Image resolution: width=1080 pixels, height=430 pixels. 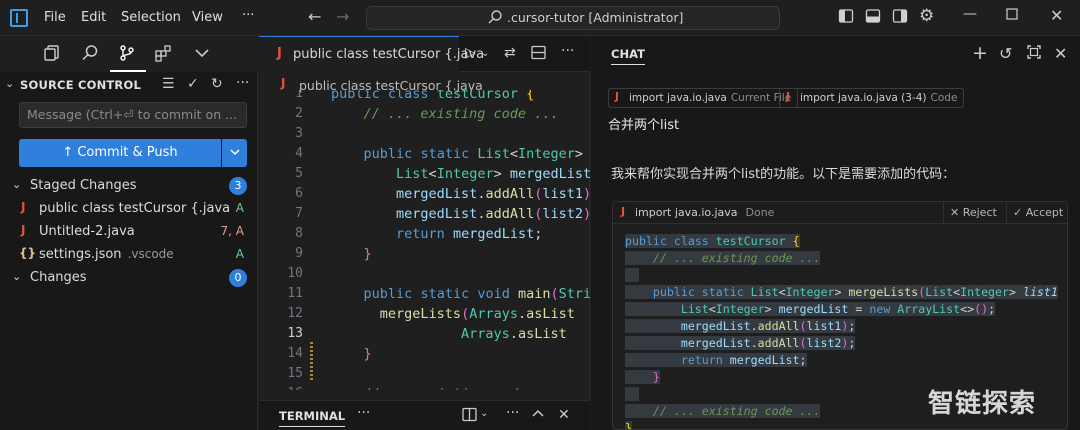 I want to click on forward-arrow-icon: →, so click(x=342, y=16).